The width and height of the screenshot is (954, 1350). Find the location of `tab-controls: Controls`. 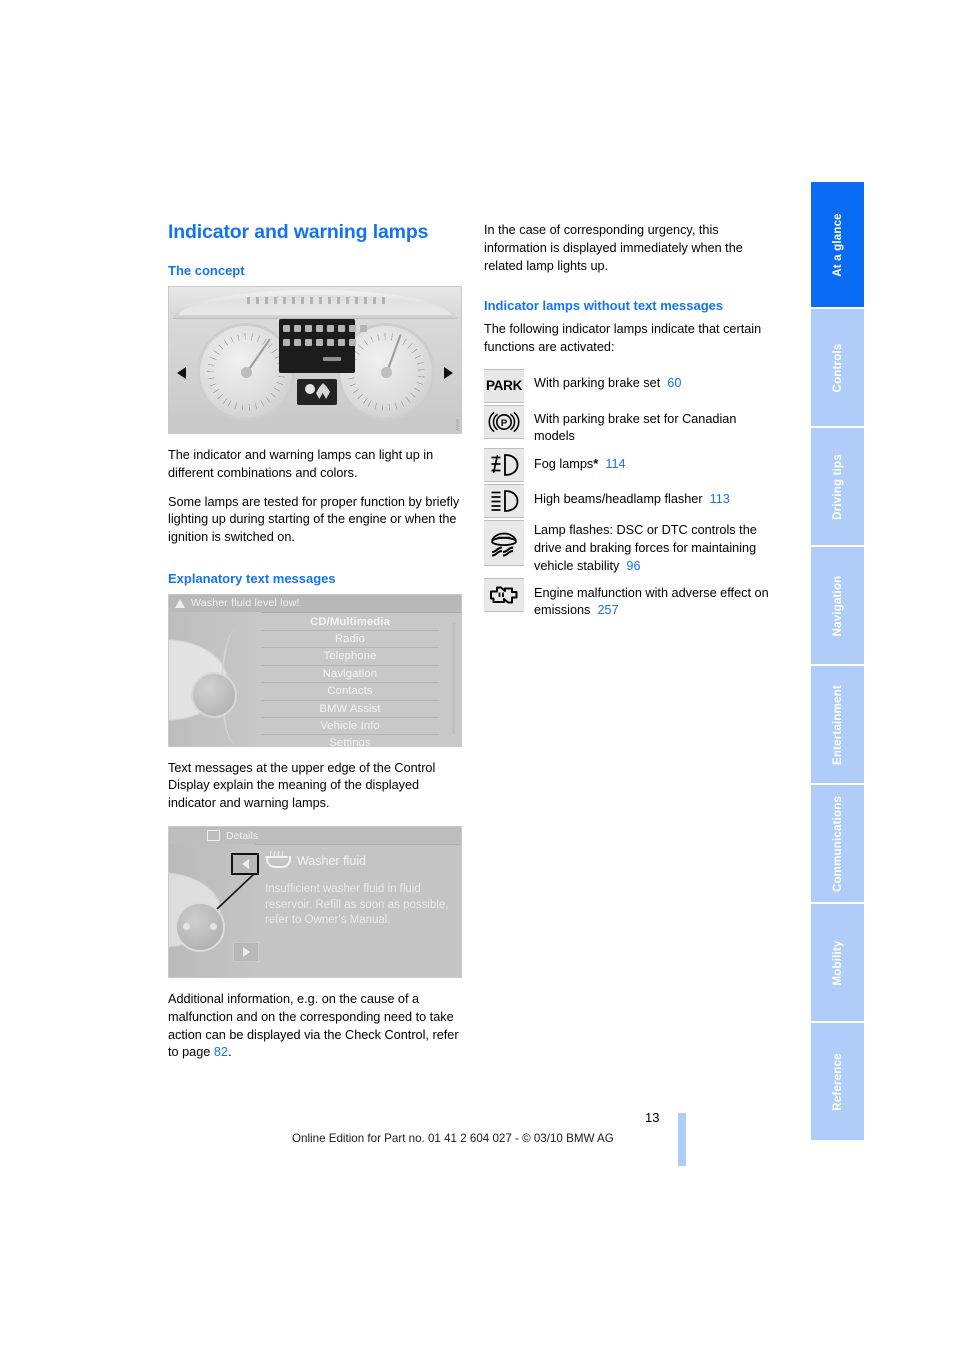

tab-controls: Controls is located at coordinates (837, 367).